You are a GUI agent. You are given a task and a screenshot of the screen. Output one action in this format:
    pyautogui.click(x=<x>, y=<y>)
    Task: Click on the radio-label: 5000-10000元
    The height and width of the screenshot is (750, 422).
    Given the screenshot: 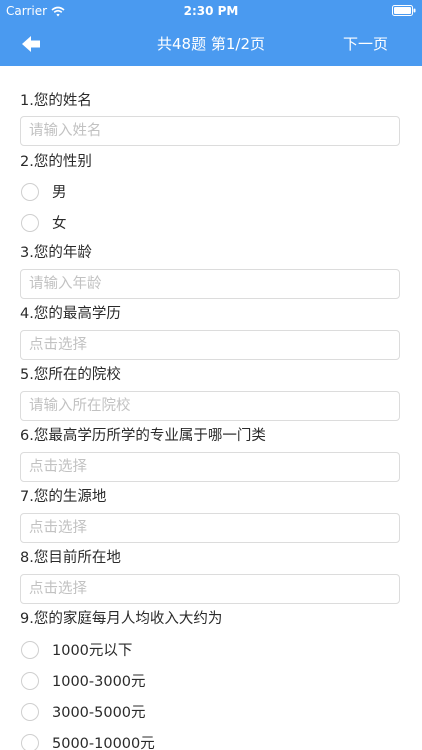 What is the action you would take?
    pyautogui.click(x=103, y=743)
    